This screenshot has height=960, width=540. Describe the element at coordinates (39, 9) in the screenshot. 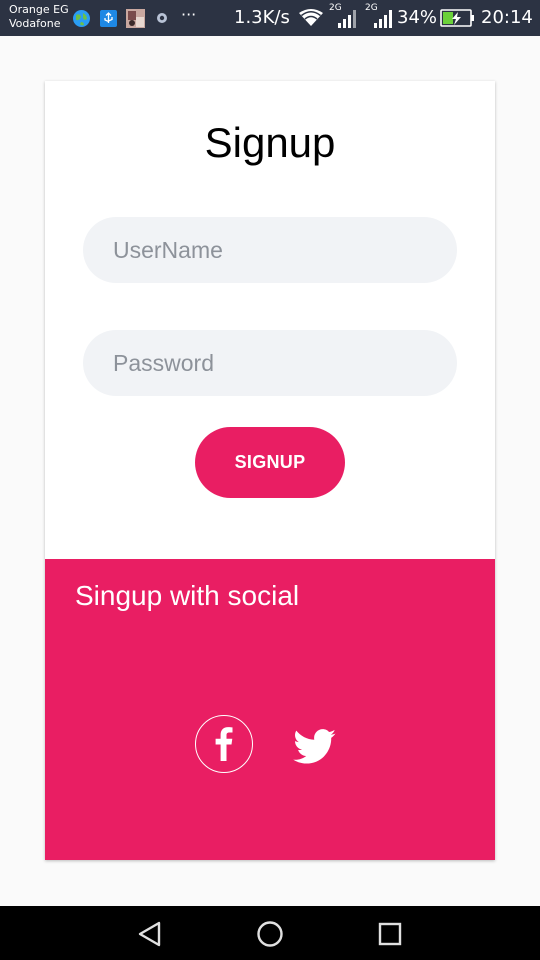

I see `carrier-1: Orange EG` at that location.